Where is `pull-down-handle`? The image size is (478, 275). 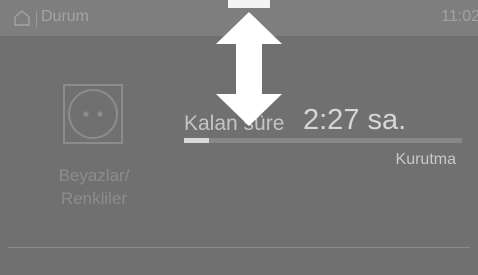
pull-down-handle is located at coordinates (249, 4).